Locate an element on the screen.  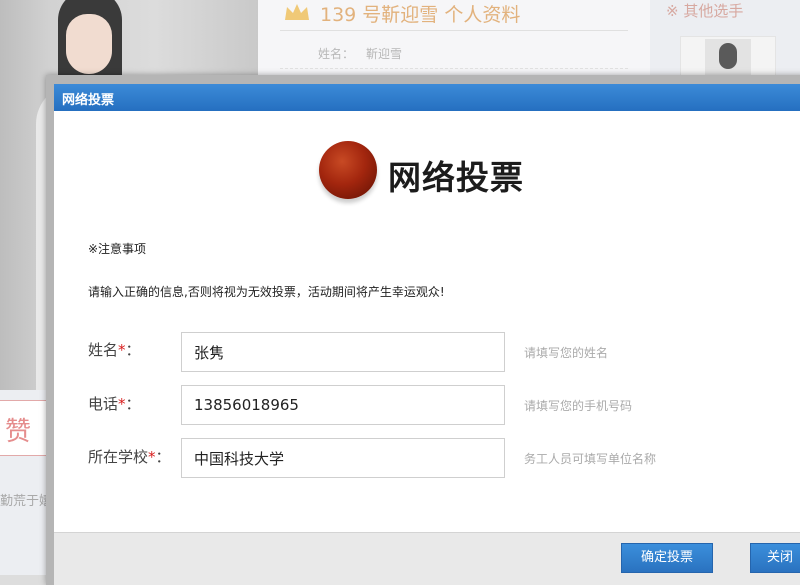
dialog-footer: 确定投票 关闭 is located at coordinates (427, 558).